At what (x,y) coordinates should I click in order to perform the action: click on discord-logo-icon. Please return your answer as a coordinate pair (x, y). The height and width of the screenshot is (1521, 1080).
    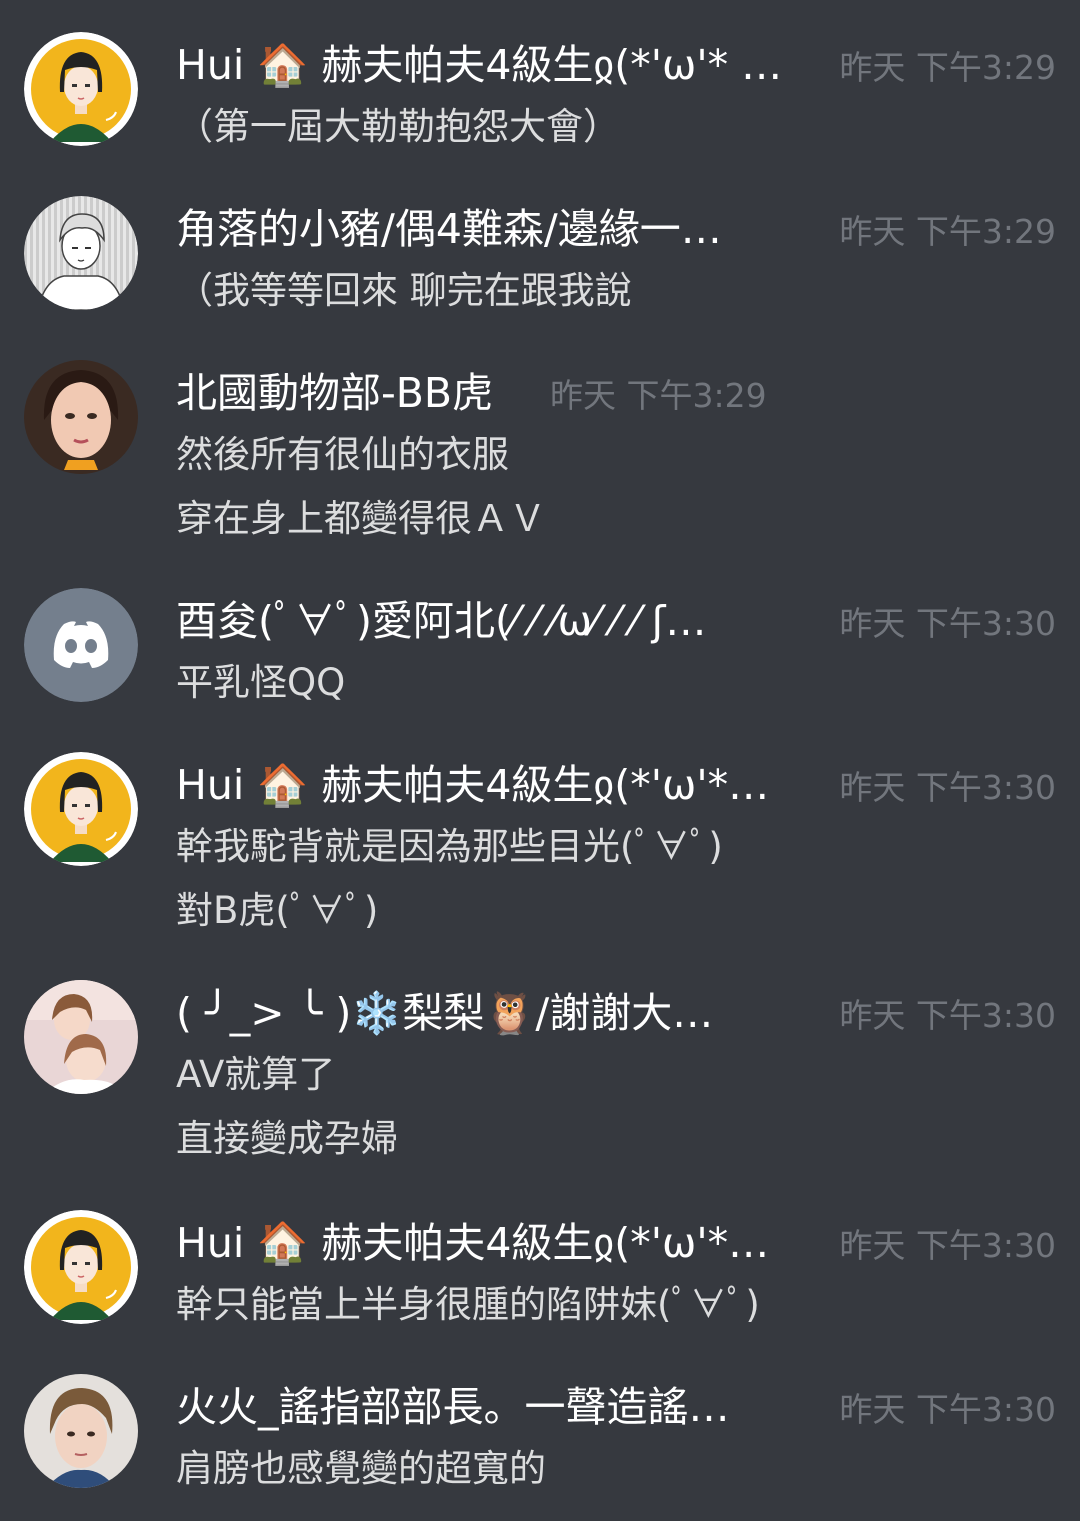
    Looking at the image, I should click on (81, 645).